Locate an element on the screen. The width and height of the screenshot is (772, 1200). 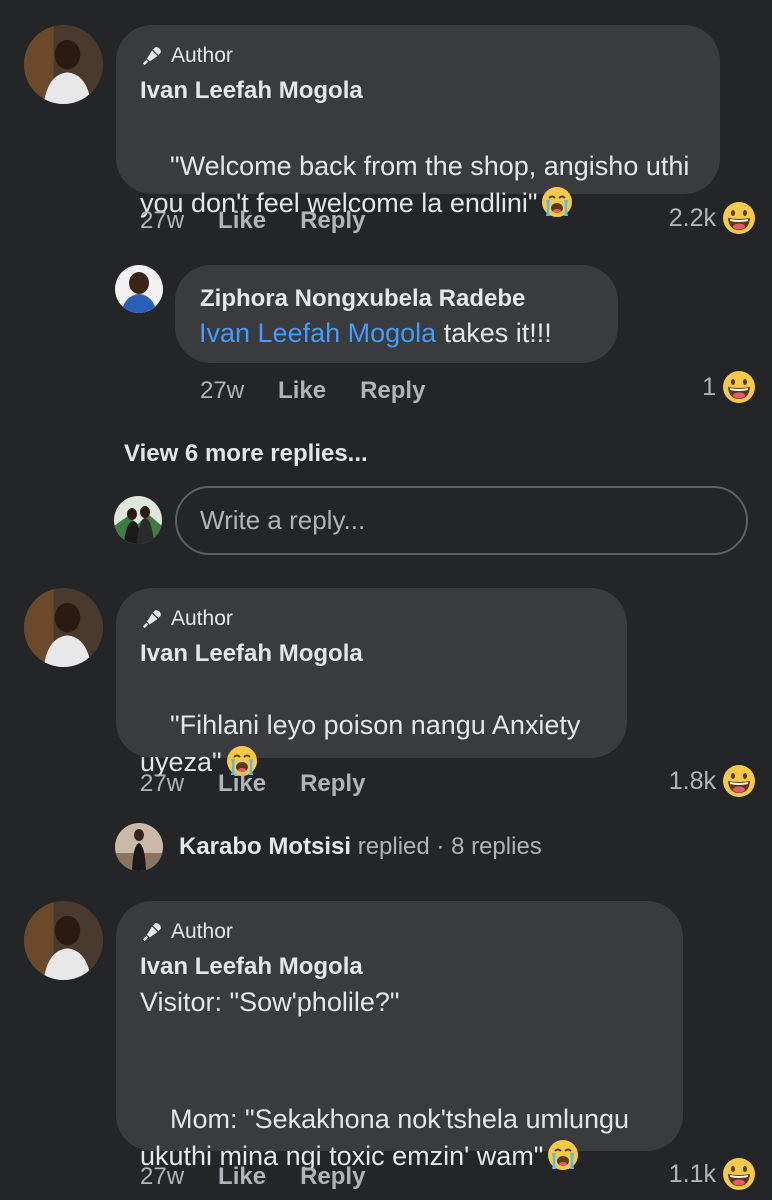
reply-actions: 27w Like Reply is located at coordinates (312, 391).